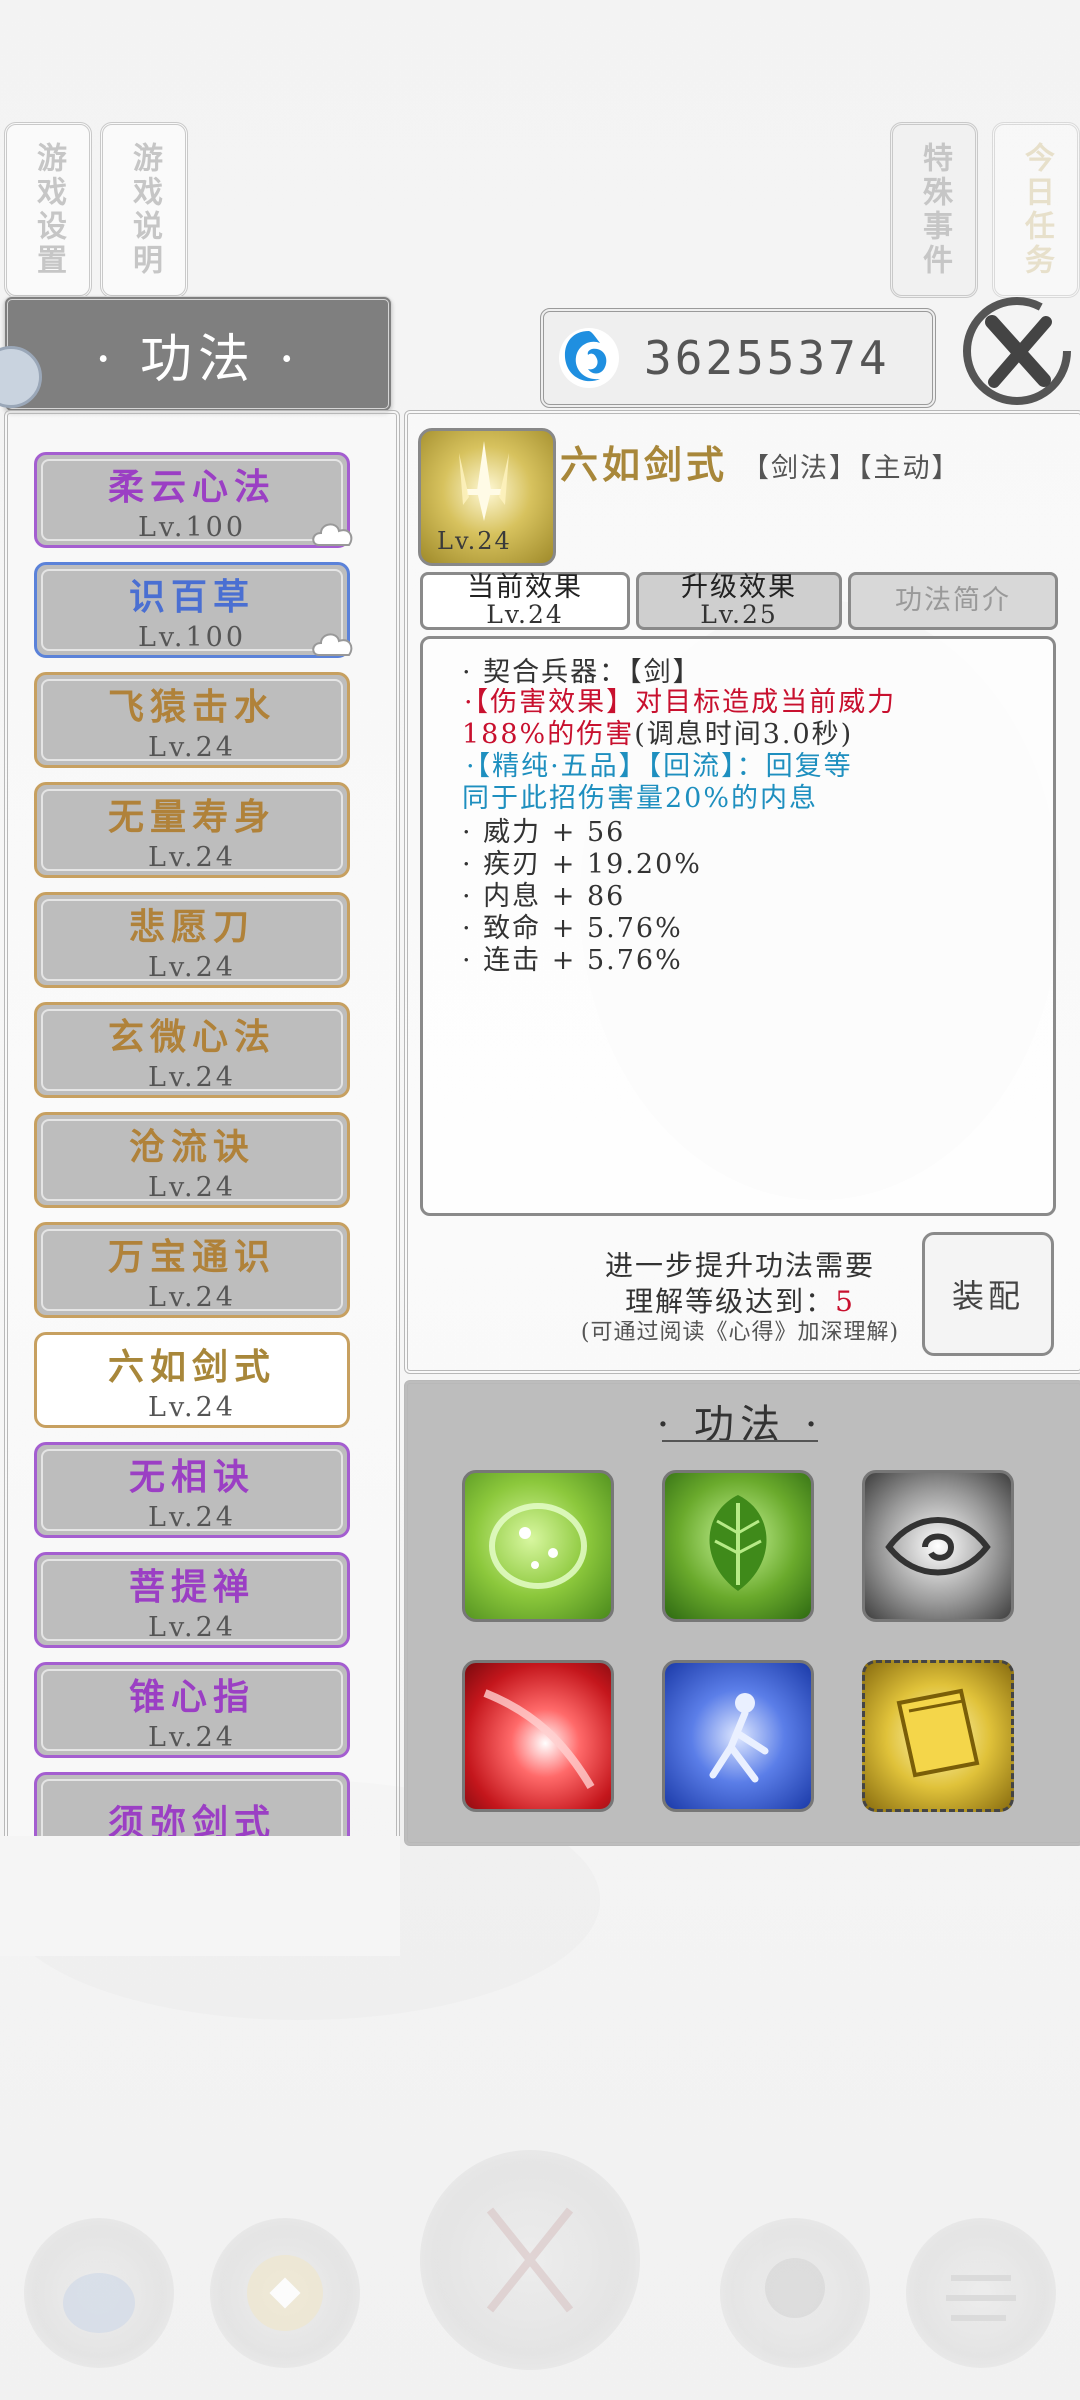 The height and width of the screenshot is (2400, 1080). Describe the element at coordinates (191, 1586) in the screenshot. I see `skill-item-name: 菩提禅` at that location.